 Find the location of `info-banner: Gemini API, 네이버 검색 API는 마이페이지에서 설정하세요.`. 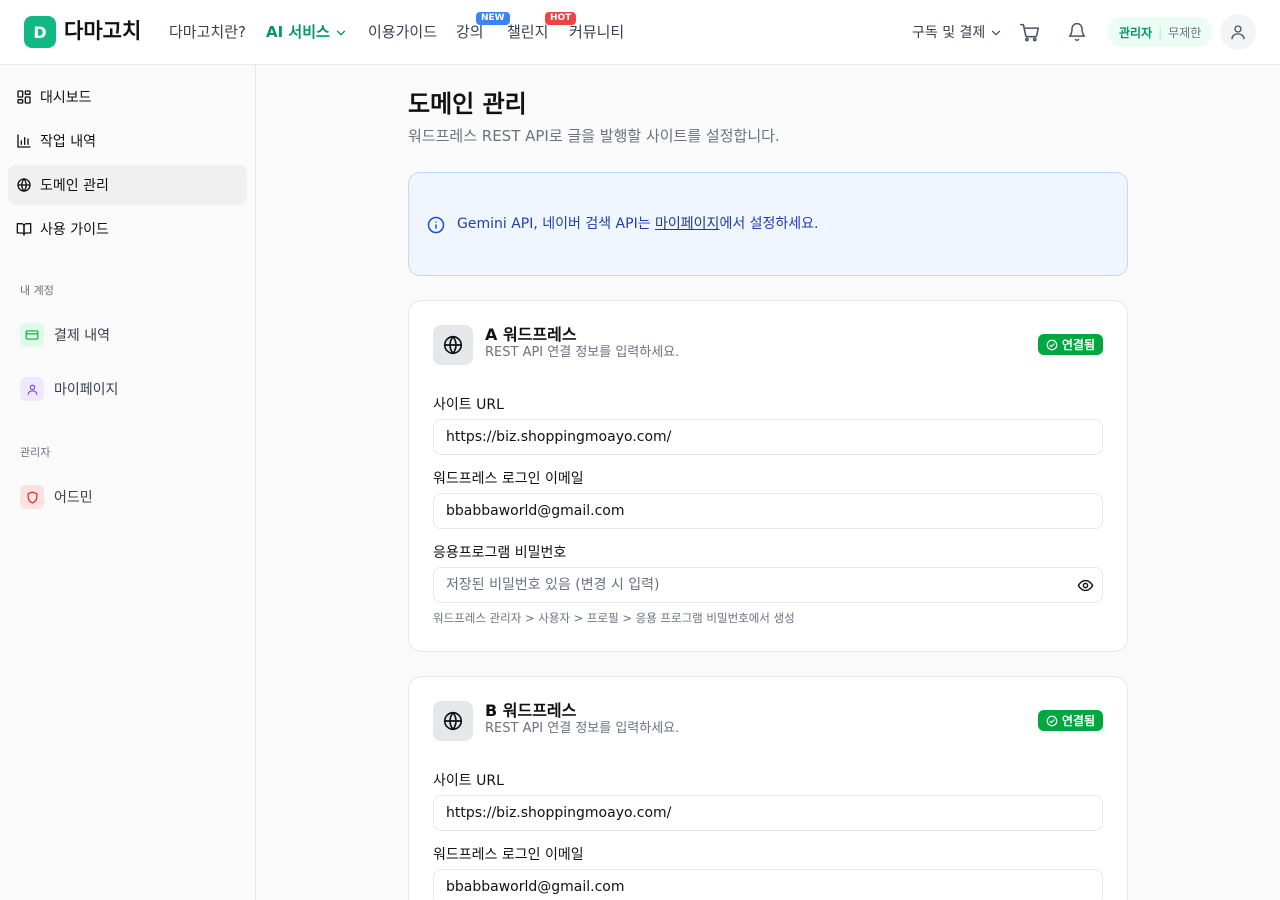

info-banner: Gemini API, 네이버 검색 API는 마이페이지에서 설정하세요. is located at coordinates (768, 224).